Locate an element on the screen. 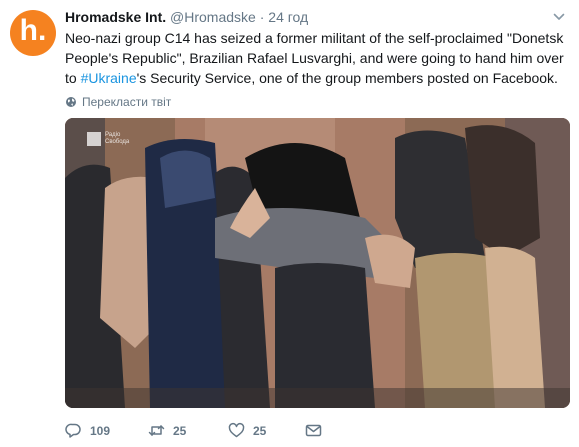 The image size is (579, 447). retweet-button: 25 is located at coordinates (167, 430).